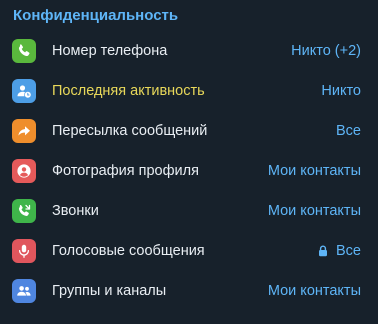 This screenshot has height=324, width=378. I want to click on setting-label: Звонки, so click(75, 211).